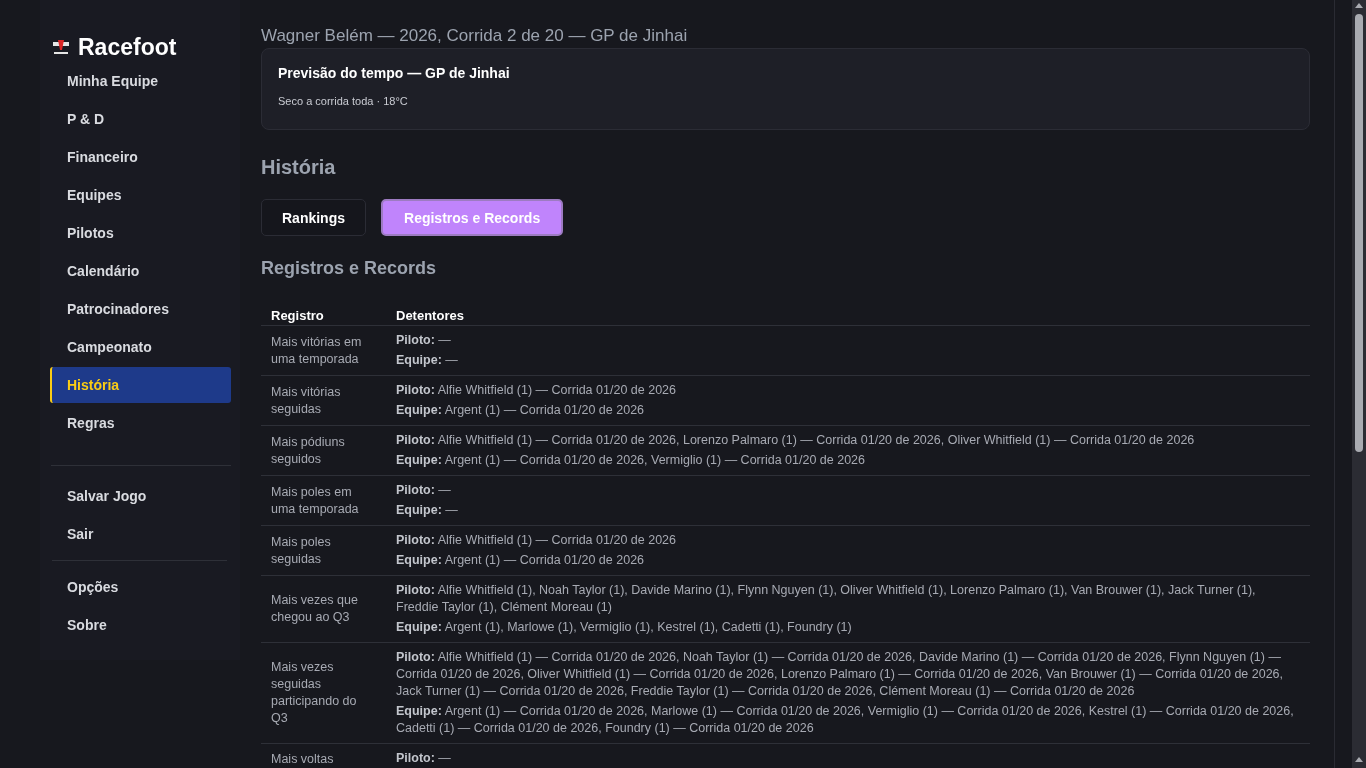  Describe the element at coordinates (323, 609) in the screenshot. I see `record-cell: Mais vezes que chegou ao Q3` at that location.